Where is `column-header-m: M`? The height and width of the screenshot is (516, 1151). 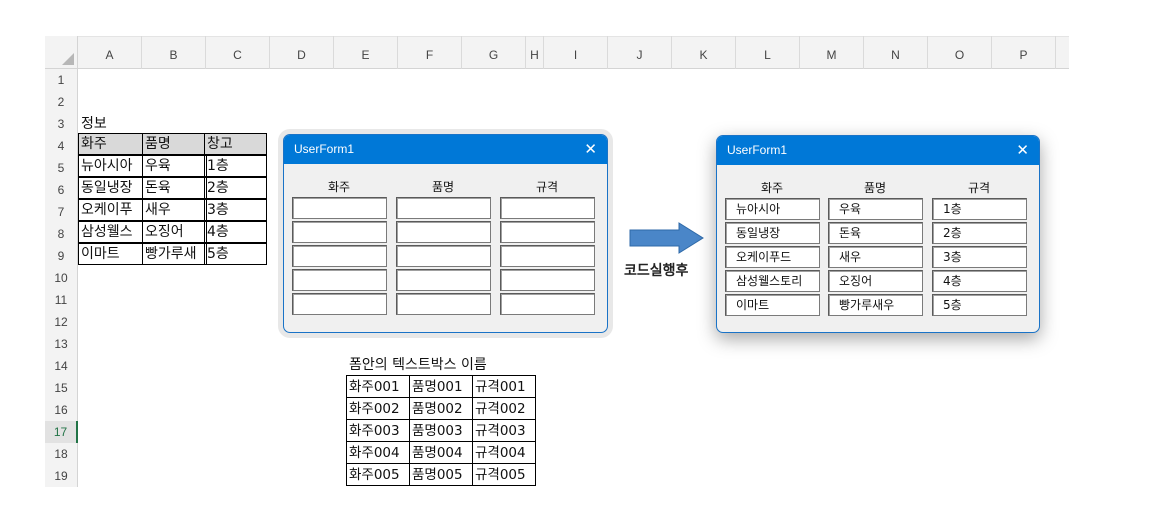 column-header-m: M is located at coordinates (832, 52).